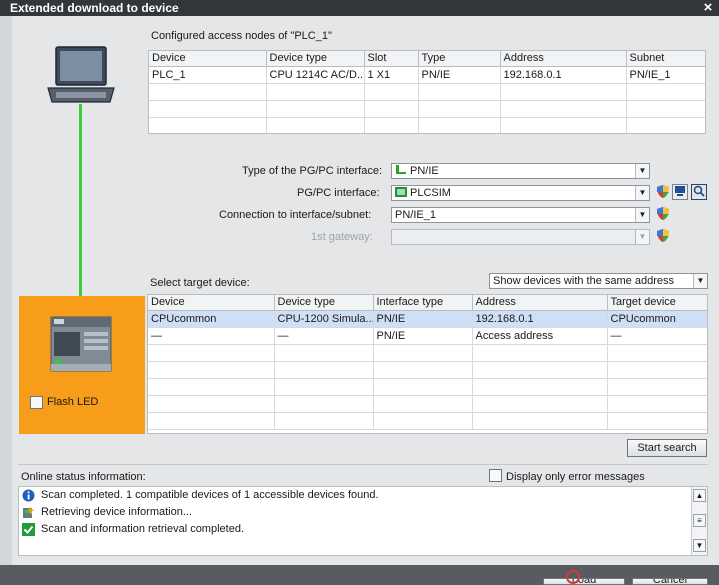 Image resolution: width=719 pixels, height=585 pixels. What do you see at coordinates (401, 170) in the screenshot?
I see `network-icon` at bounding box center [401, 170].